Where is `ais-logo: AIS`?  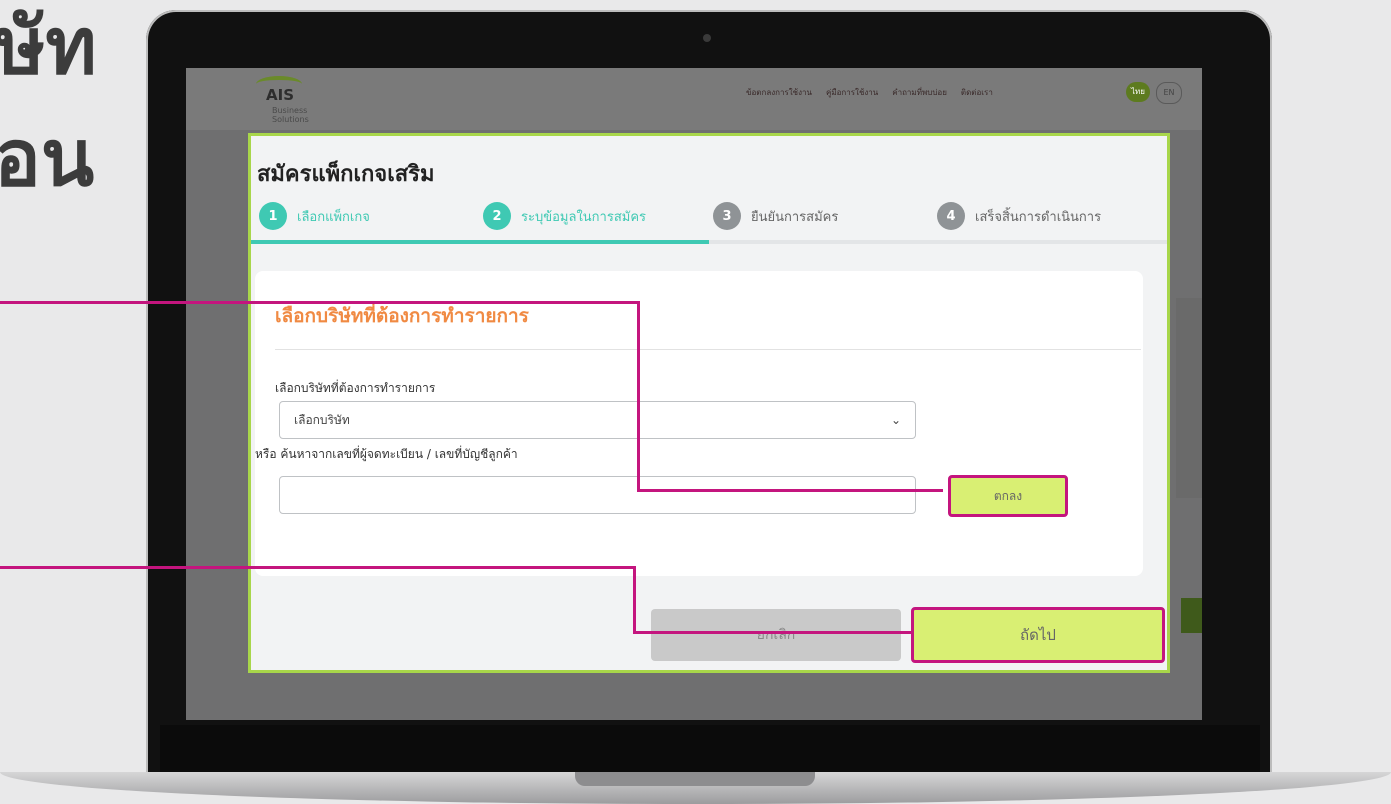
ais-logo: AIS is located at coordinates (280, 95).